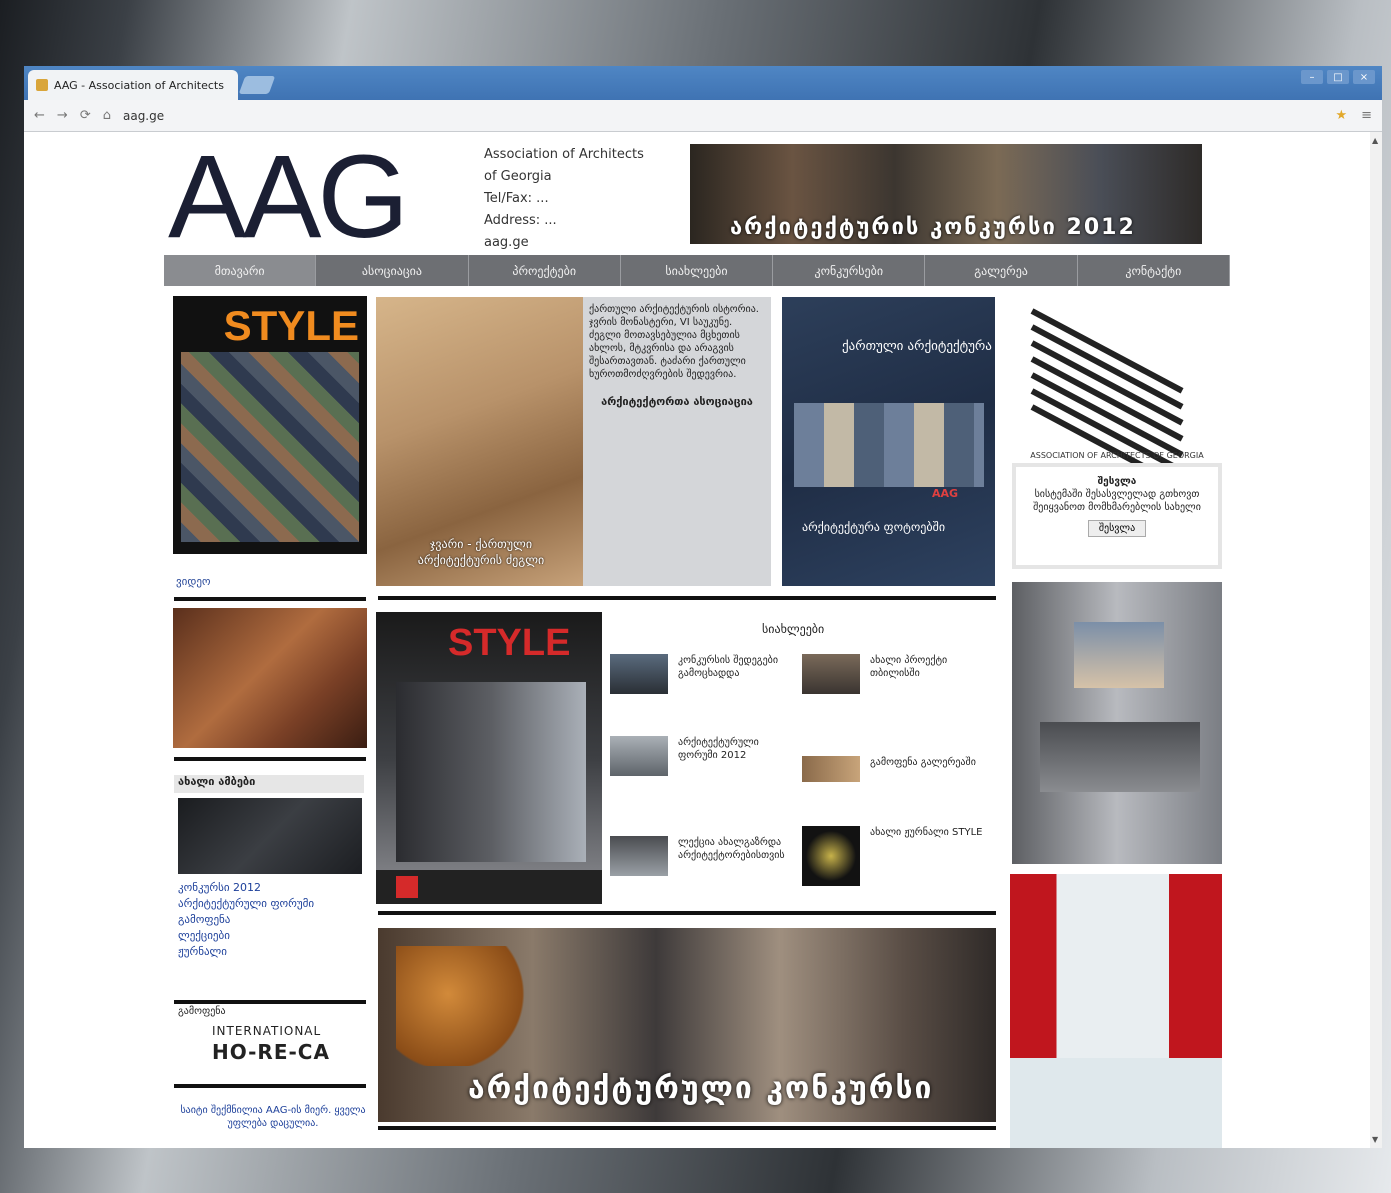 The image size is (1391, 1193). I want to click on association-logo: ASSOCIATION OF ARCHITECTS OF GEORGIA, so click(1117, 394).